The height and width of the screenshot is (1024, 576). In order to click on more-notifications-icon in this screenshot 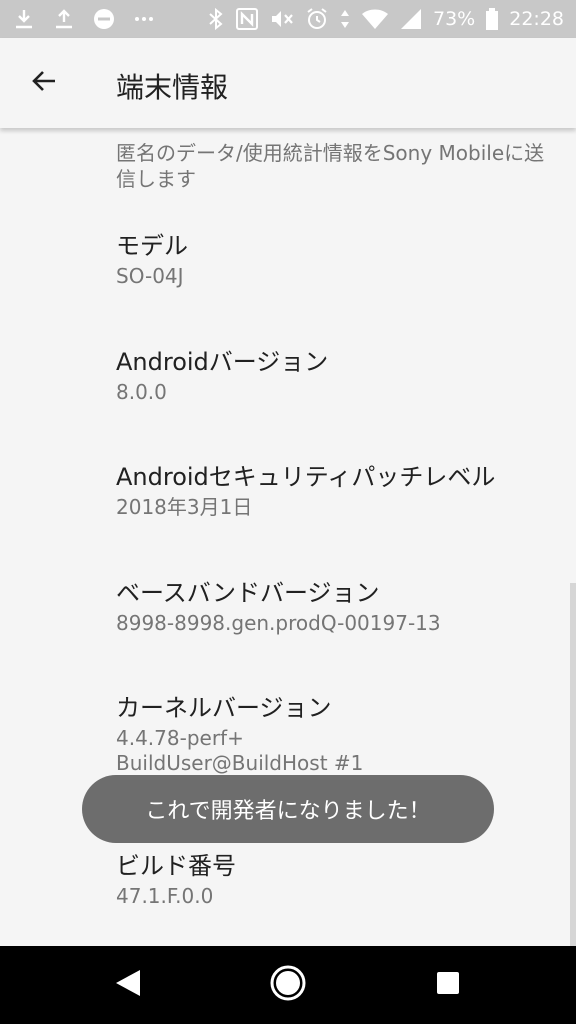, I will do `click(144, 19)`.